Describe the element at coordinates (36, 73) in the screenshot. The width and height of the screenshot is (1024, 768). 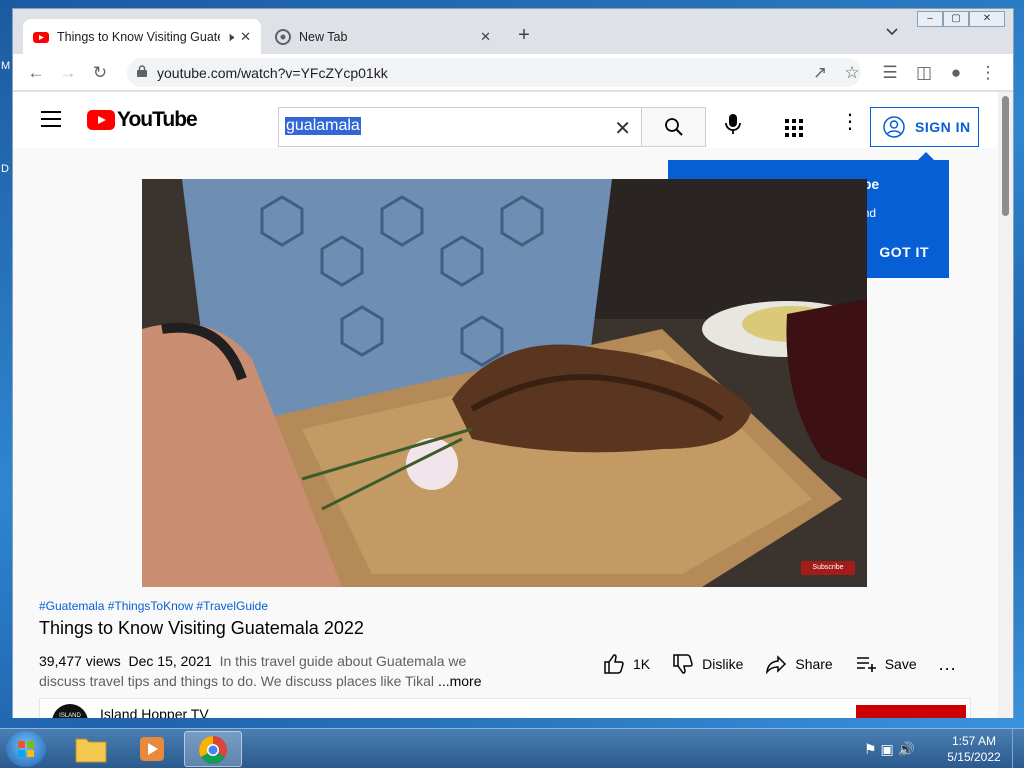
I see `back-arrow-icon: ←` at that location.